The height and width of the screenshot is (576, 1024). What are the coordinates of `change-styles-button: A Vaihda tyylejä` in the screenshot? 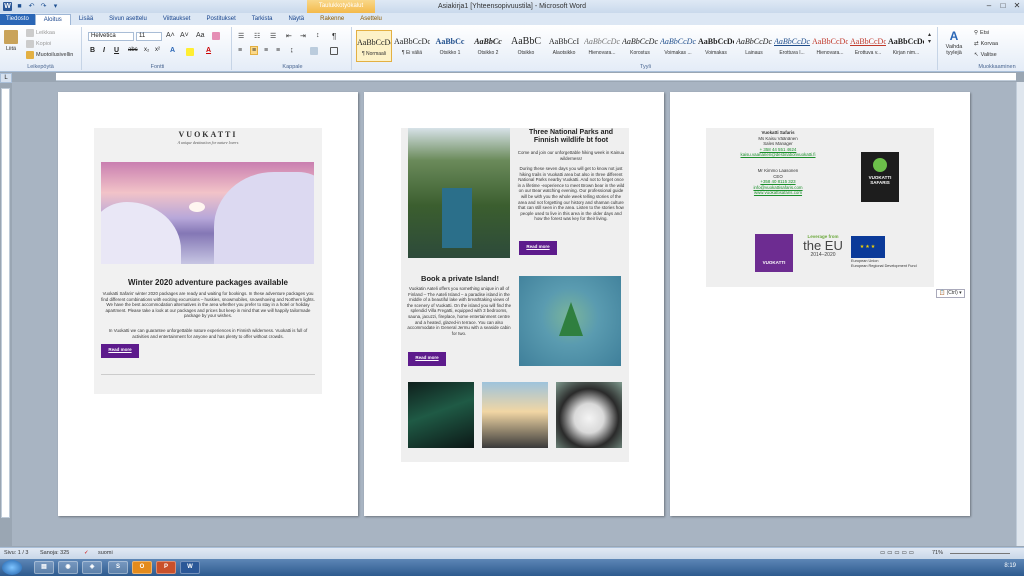 It's located at (954, 42).